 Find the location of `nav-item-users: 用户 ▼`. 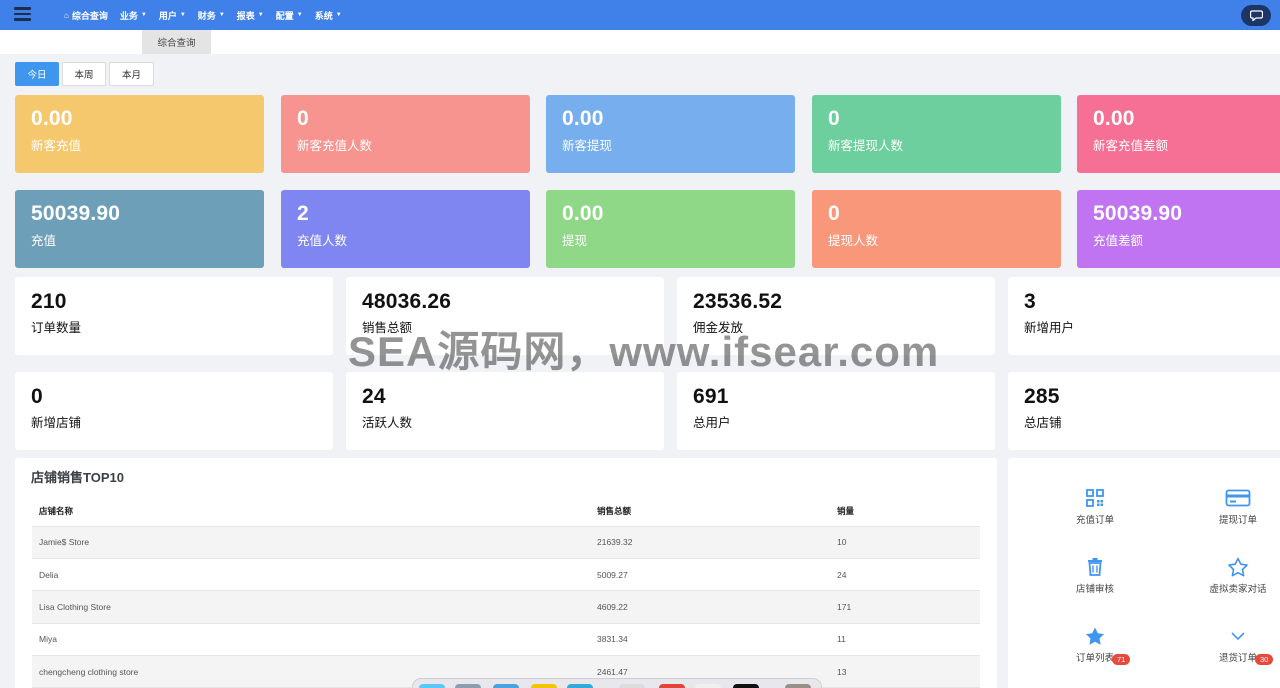

nav-item-users: 用户 ▼ is located at coordinates (172, 15).